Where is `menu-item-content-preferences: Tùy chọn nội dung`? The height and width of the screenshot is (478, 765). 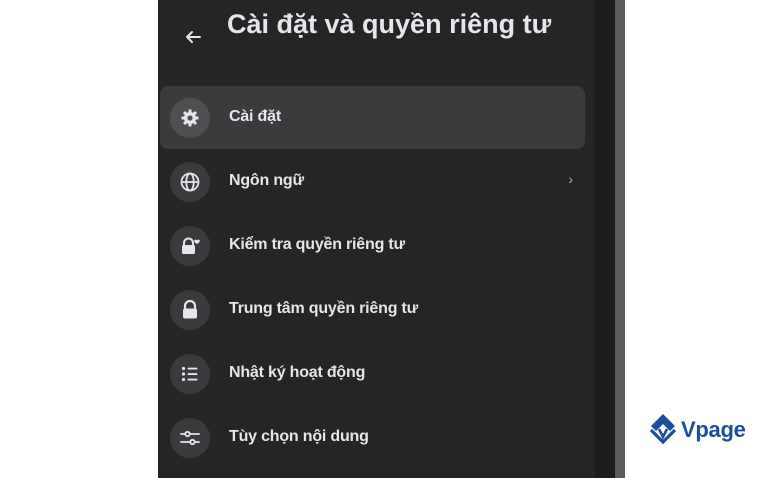 menu-item-content-preferences: Tùy chọn nội dung is located at coordinates (372, 437).